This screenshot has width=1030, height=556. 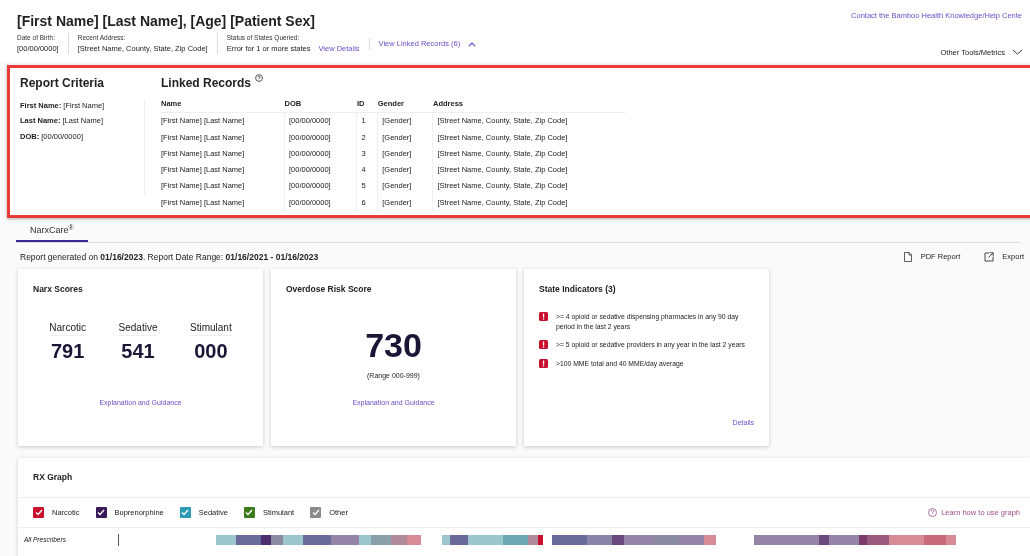 What do you see at coordinates (211, 328) in the screenshot?
I see `score-label: Stimulant` at bounding box center [211, 328].